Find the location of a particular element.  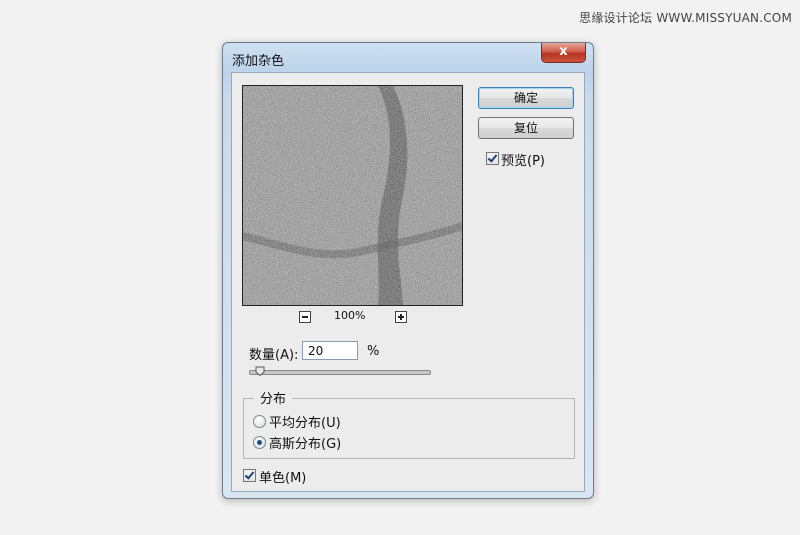

zoom-level: 100% is located at coordinates (350, 315).